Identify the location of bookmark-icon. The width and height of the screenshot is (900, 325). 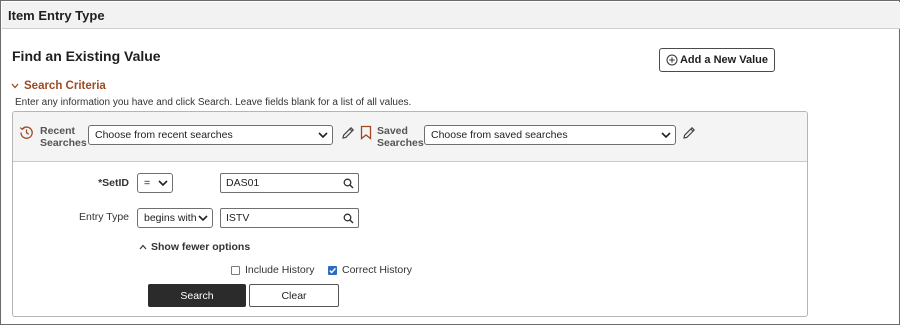
(366, 132).